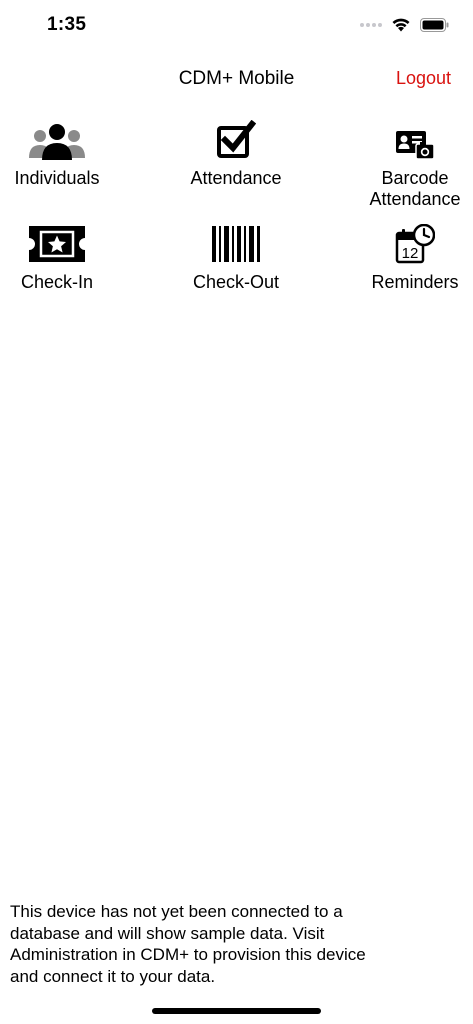 The height and width of the screenshot is (1024, 473). What do you see at coordinates (236, 240) in the screenshot?
I see `barcode-icon` at bounding box center [236, 240].